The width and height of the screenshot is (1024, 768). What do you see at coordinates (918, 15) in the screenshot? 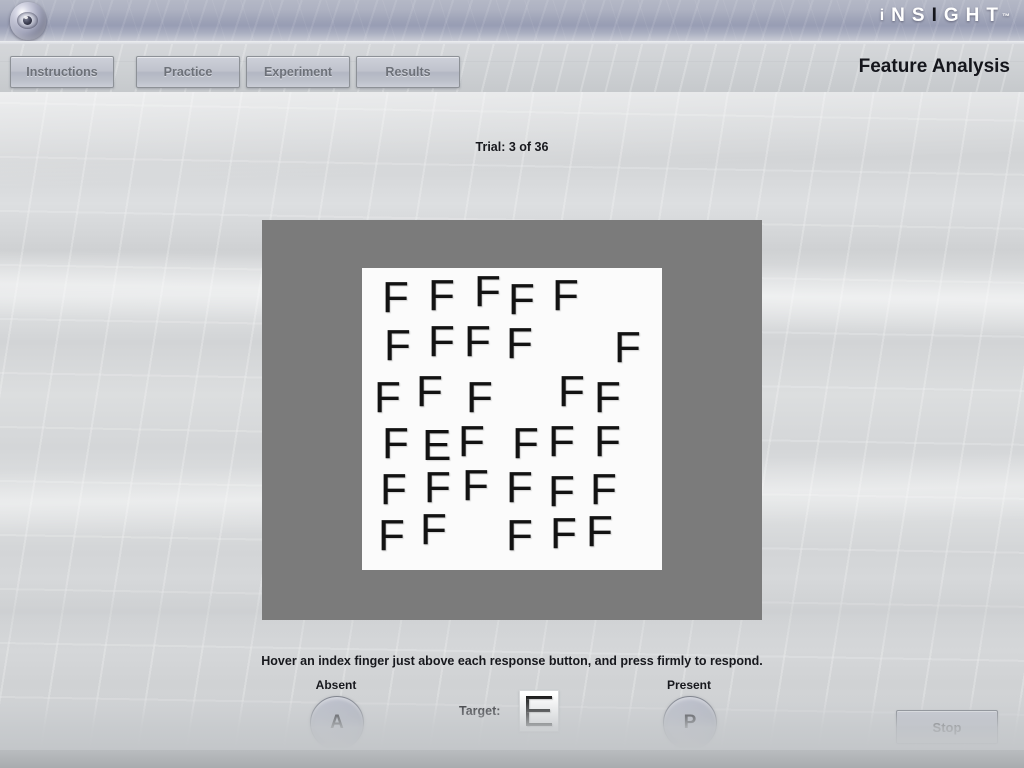
I see `brand-letter-2: S` at bounding box center [918, 15].